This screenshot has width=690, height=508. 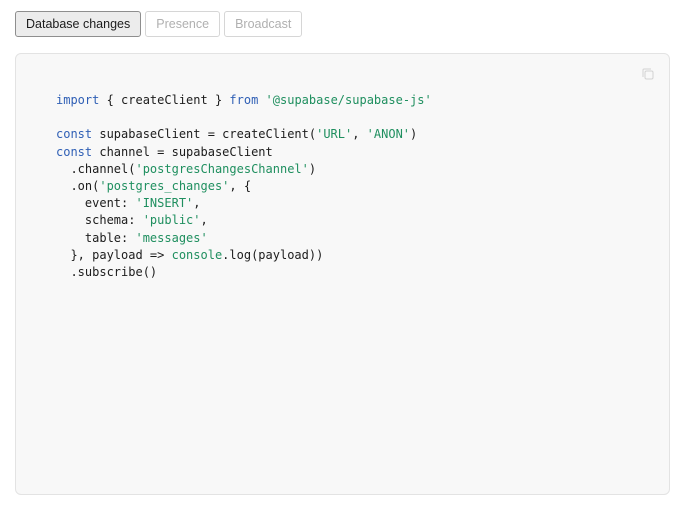 What do you see at coordinates (107, 272) in the screenshot?
I see `code-token: .subscribe()` at bounding box center [107, 272].